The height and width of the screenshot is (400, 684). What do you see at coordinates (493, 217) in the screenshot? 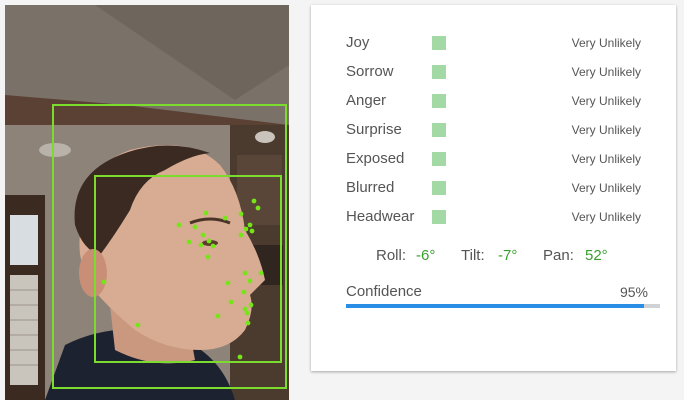
I see `likelihood-row-headwear: Headwear Very Unlikely` at bounding box center [493, 217].